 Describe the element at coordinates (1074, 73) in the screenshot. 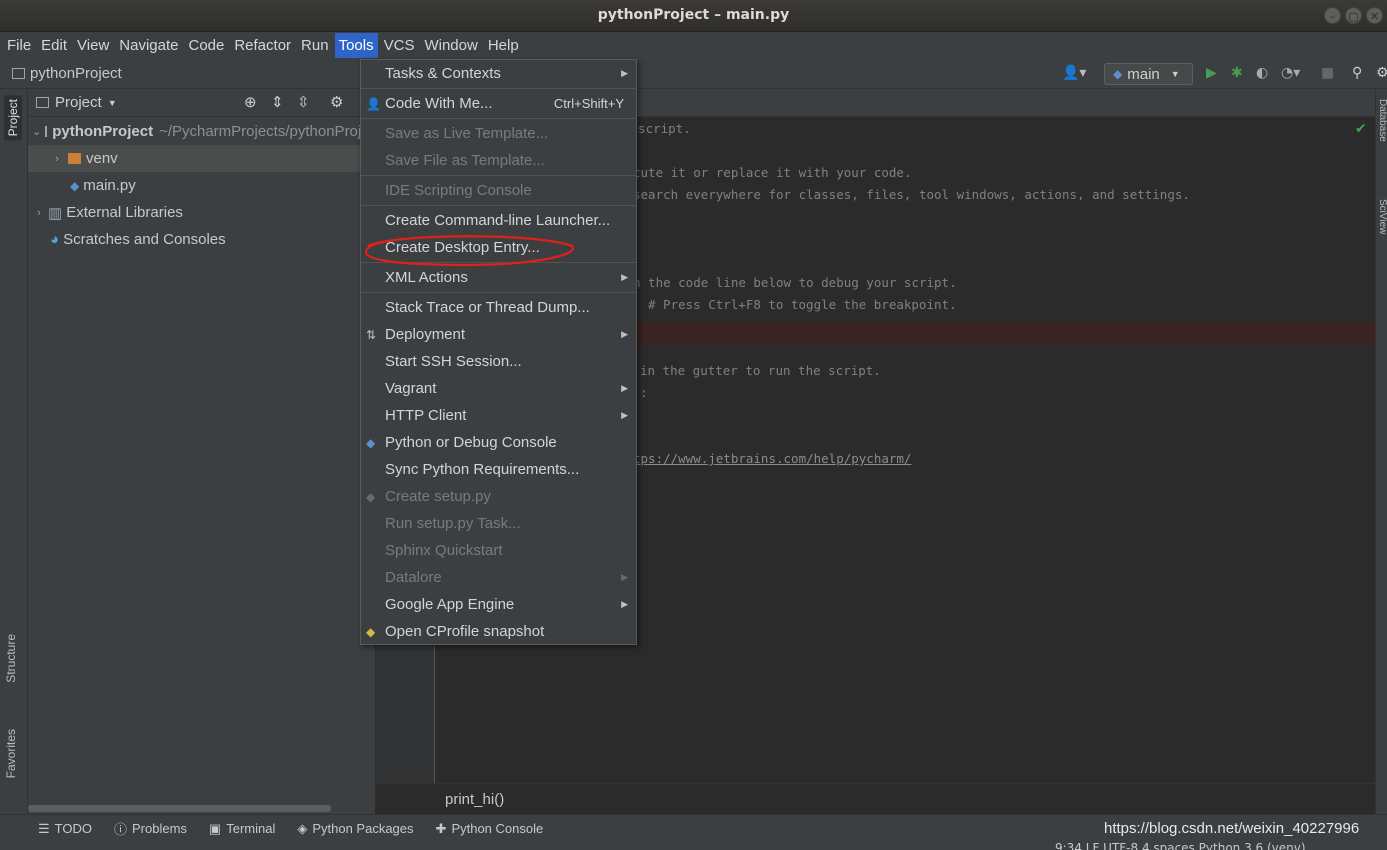

I see `user-icon: 👤▾` at that location.